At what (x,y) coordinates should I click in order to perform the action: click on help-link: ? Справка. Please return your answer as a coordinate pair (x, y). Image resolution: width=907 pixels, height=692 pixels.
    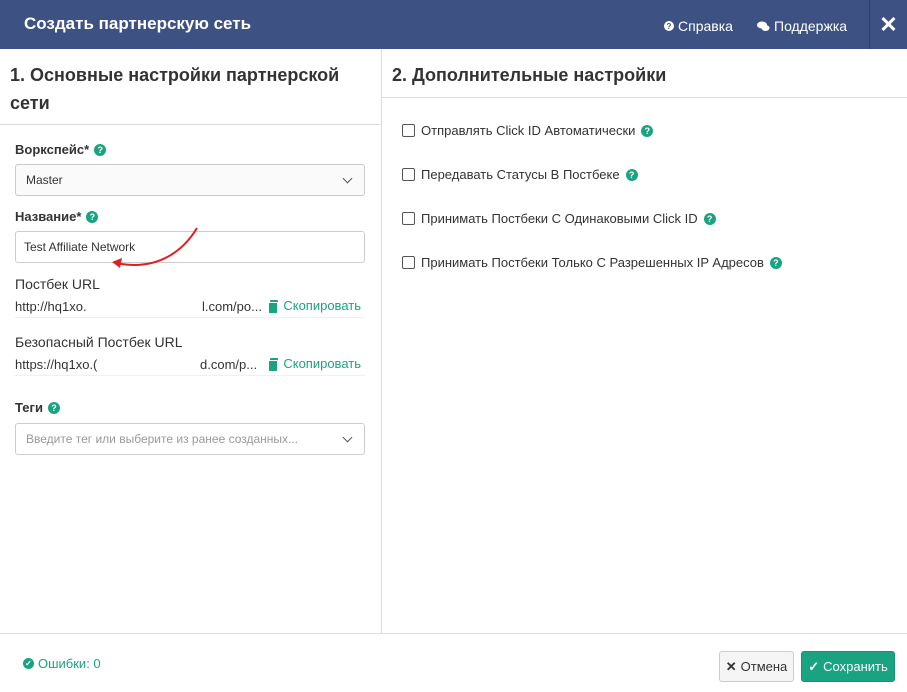
    Looking at the image, I should click on (698, 26).